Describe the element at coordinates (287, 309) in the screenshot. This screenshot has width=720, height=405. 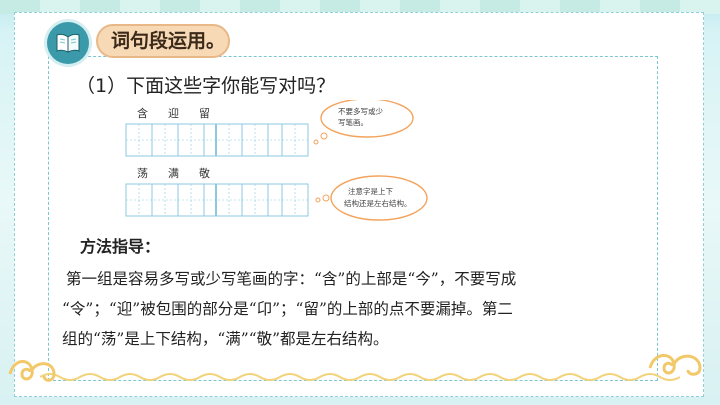
I see `method-line-2: “令”；“迎”被包围的部分是“卬”；“留”的上部的点不要漏掉。第二` at that location.